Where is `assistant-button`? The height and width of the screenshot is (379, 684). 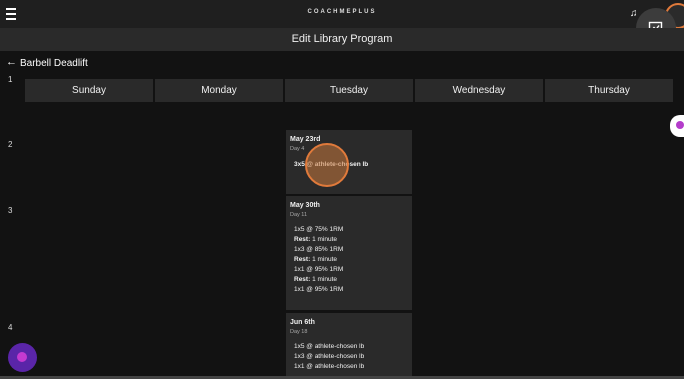 assistant-button is located at coordinates (22, 357).